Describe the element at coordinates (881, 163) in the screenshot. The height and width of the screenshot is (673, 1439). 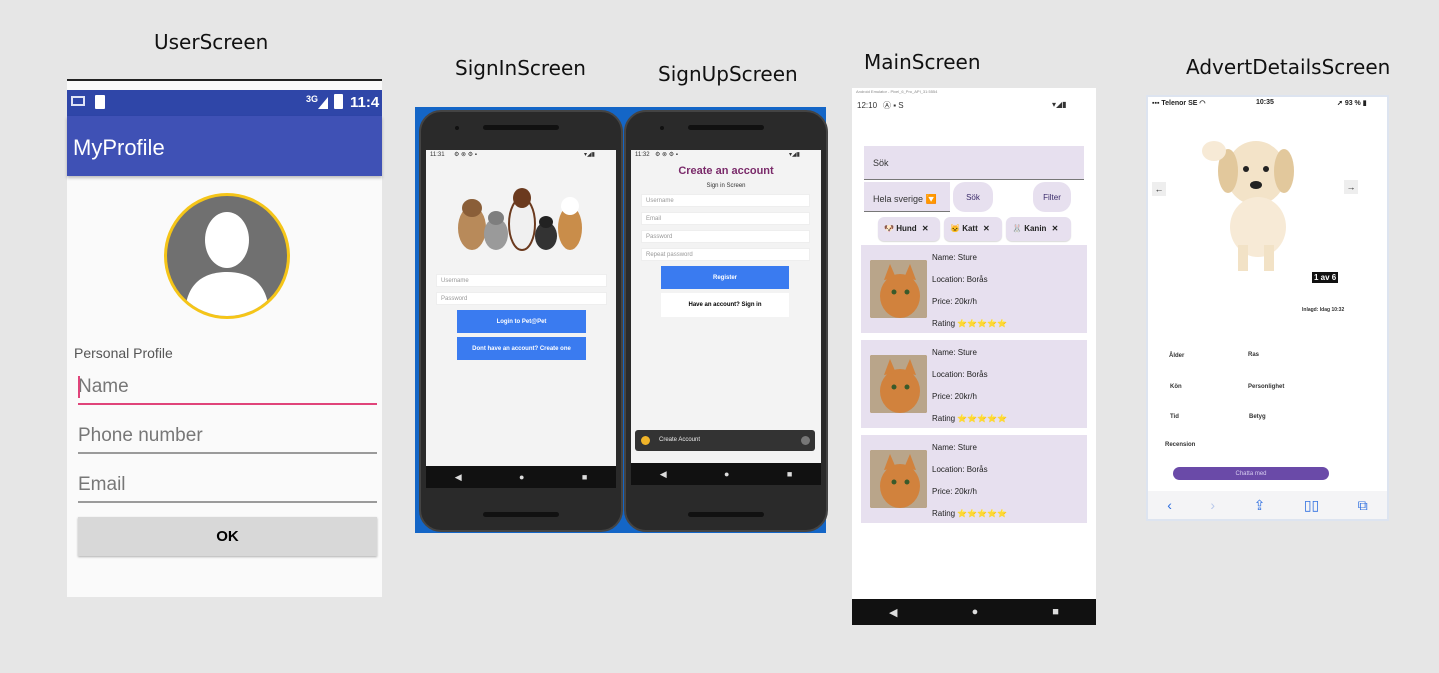
I see `search-placeholder: Sök` at that location.